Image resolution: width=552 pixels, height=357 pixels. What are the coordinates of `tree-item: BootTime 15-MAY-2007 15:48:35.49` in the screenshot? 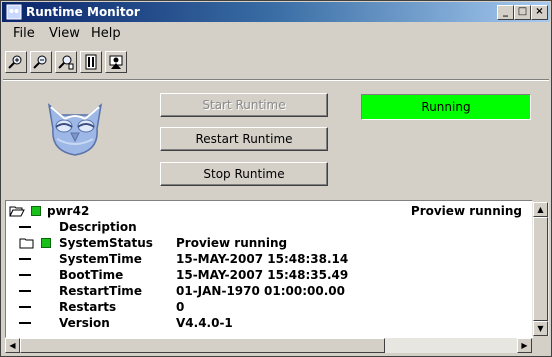 It's located at (266, 275).